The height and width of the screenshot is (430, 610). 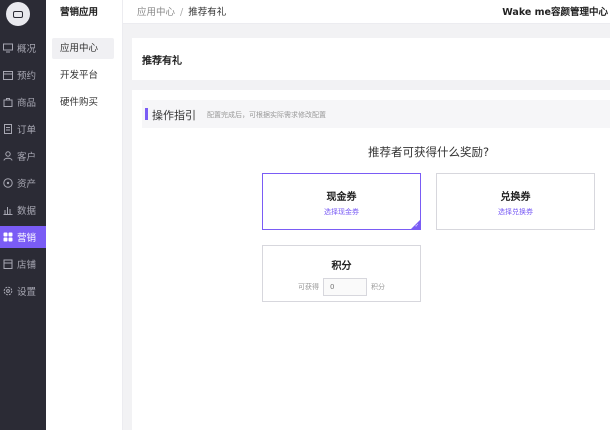 I want to click on check-icon: ✓, so click(x=416, y=226).